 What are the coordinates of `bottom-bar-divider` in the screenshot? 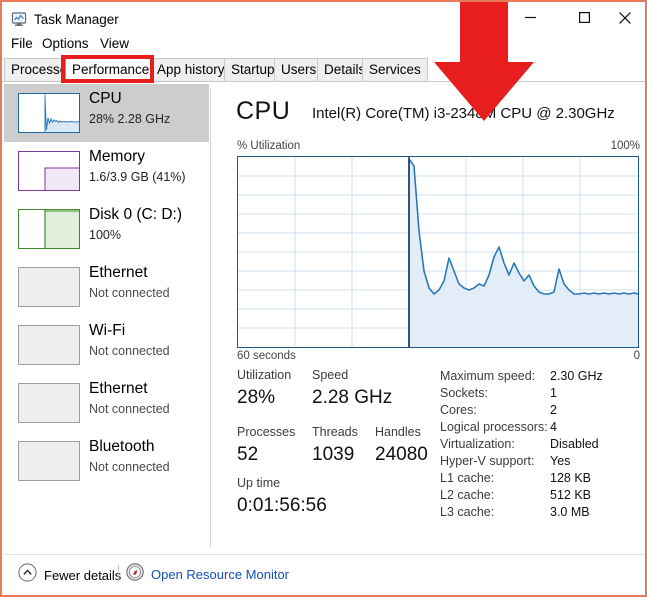 It's located at (118, 573).